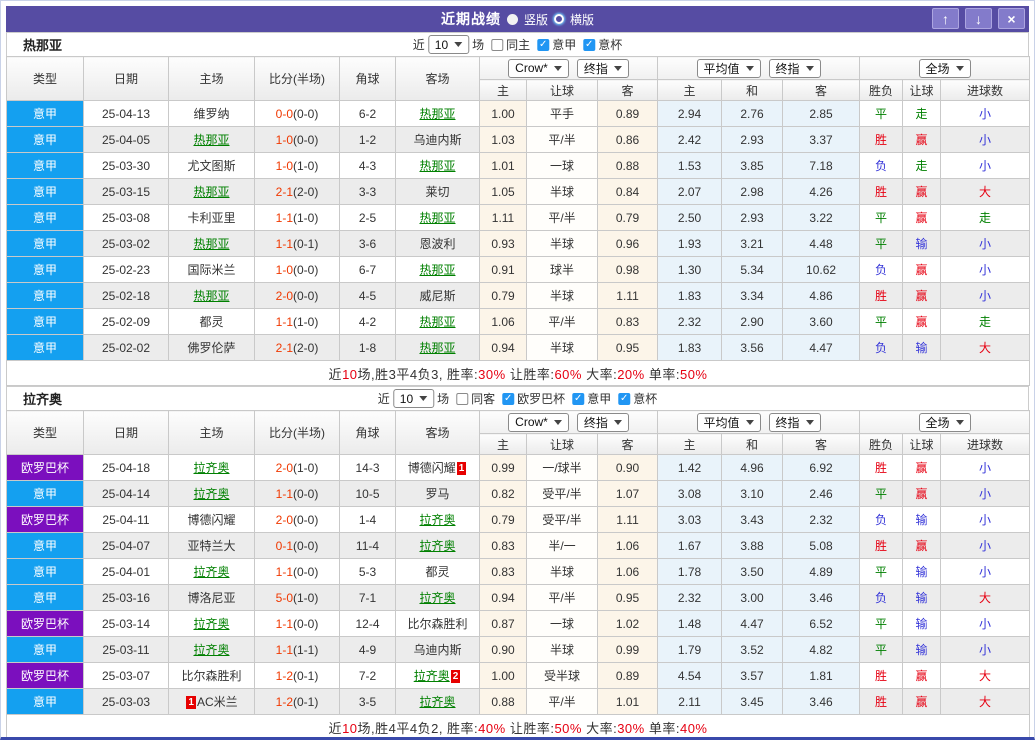  What do you see at coordinates (690, 139) in the screenshot?
I see `home-avg-cell: 2.42` at bounding box center [690, 139].